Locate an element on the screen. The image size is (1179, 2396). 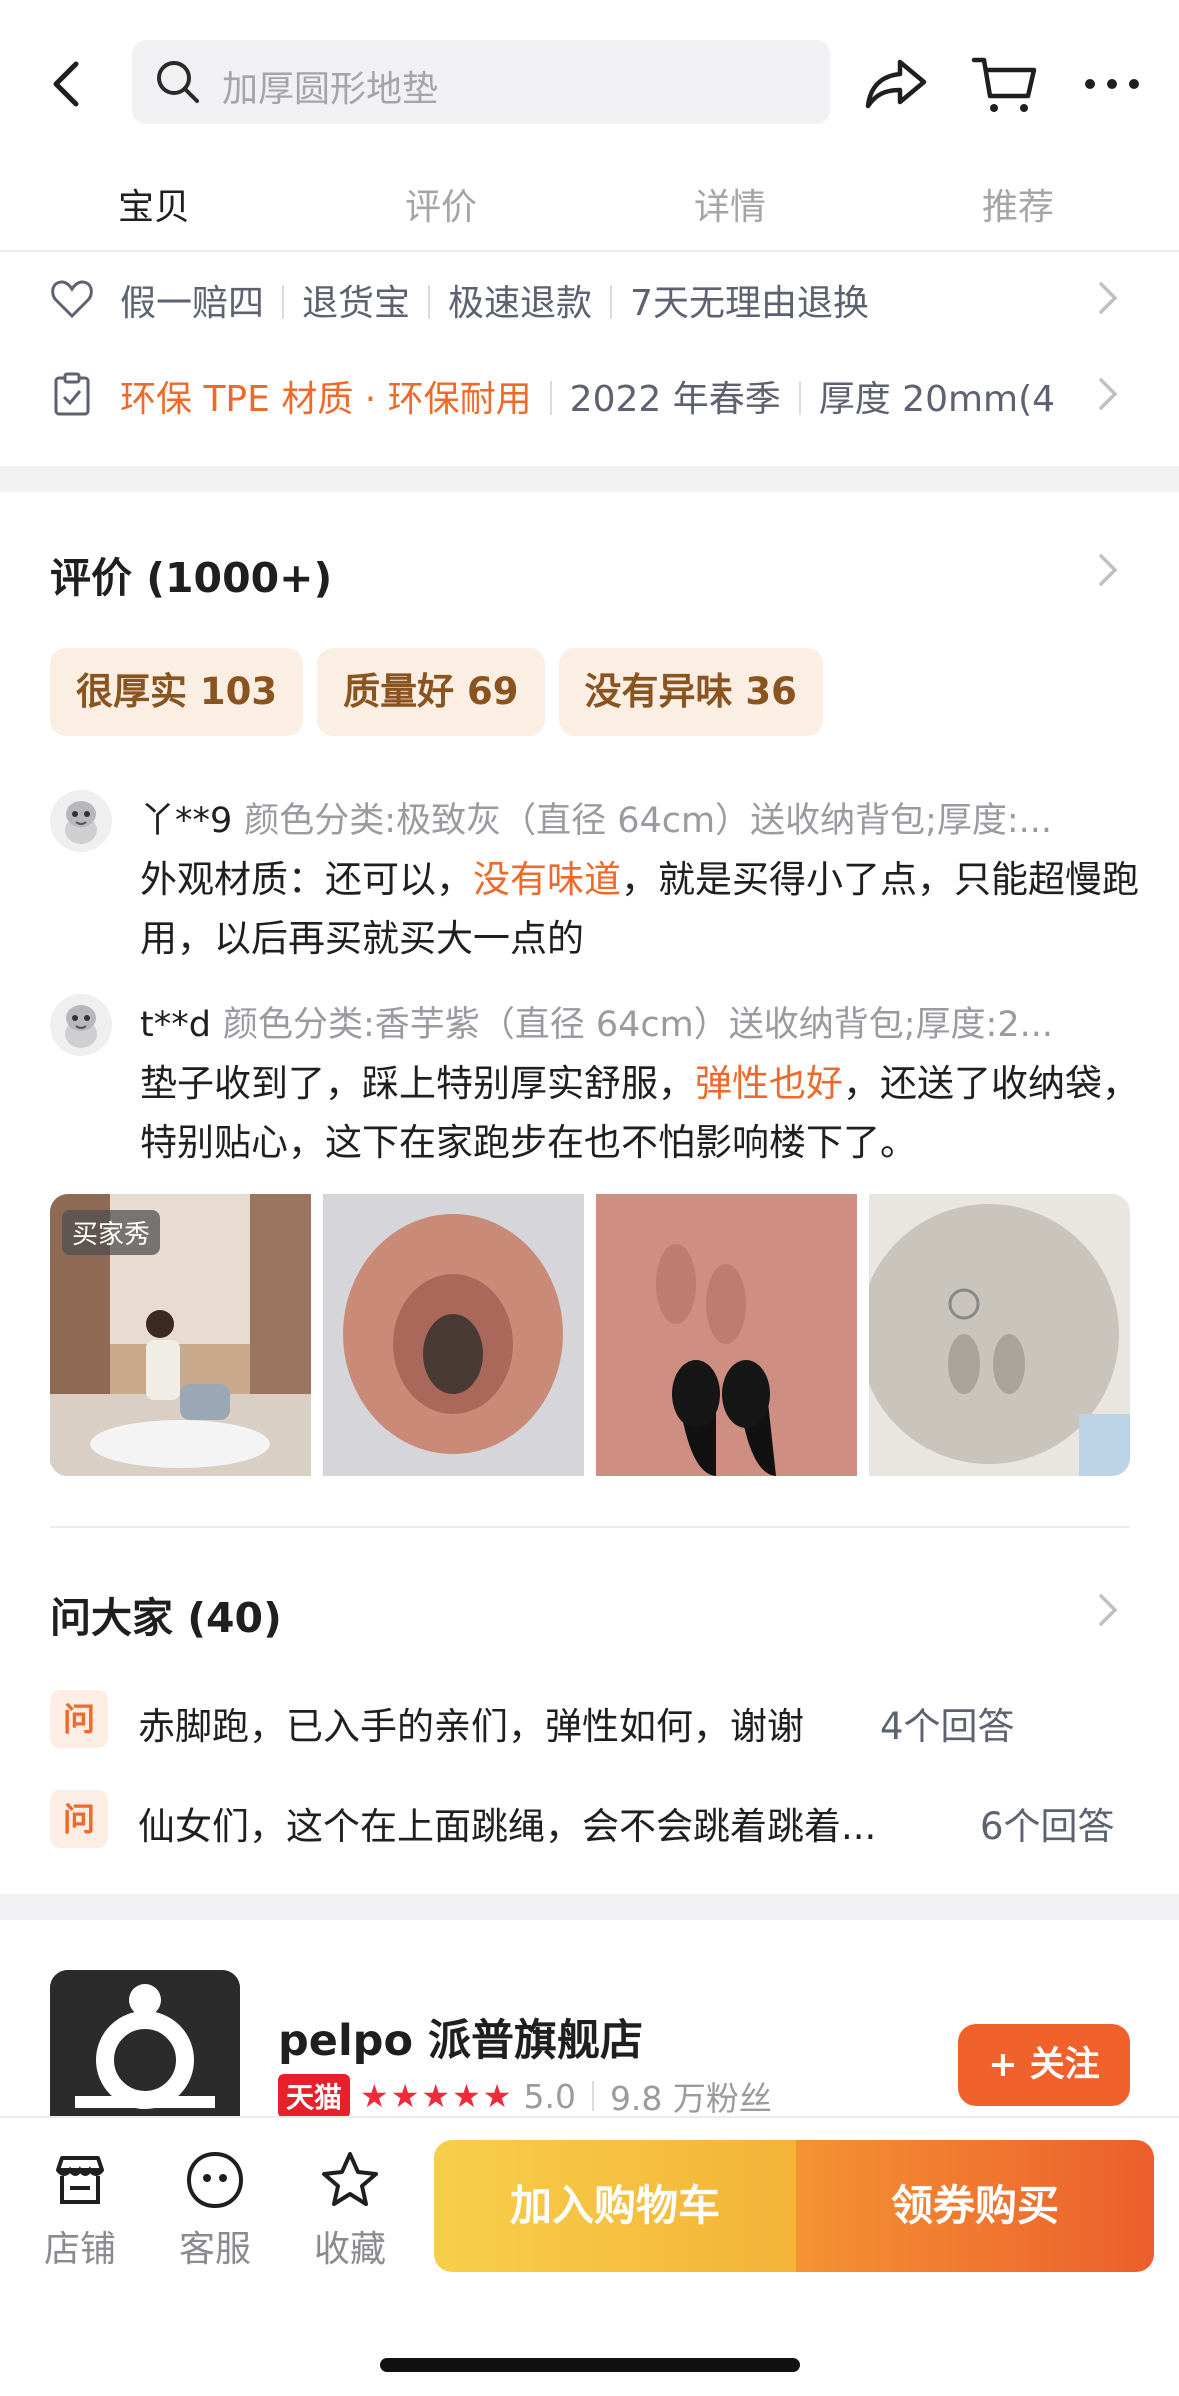
add-to-cart-button: 加入购物车 is located at coordinates (615, 2206).